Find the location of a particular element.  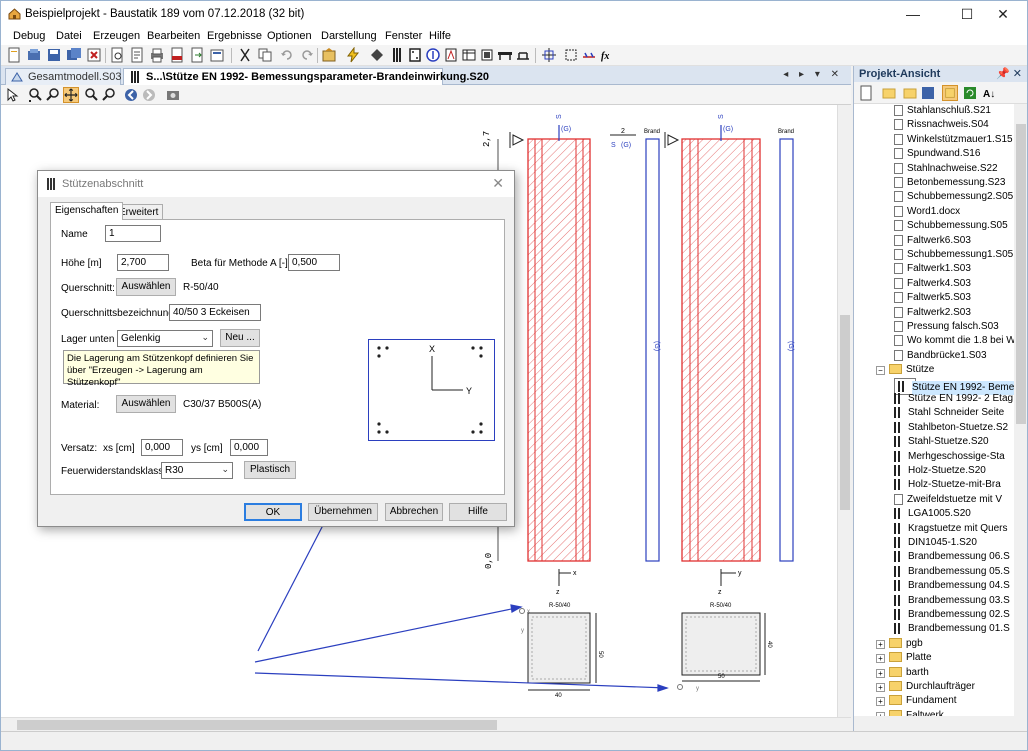

export-icon is located at coordinates (197, 55).